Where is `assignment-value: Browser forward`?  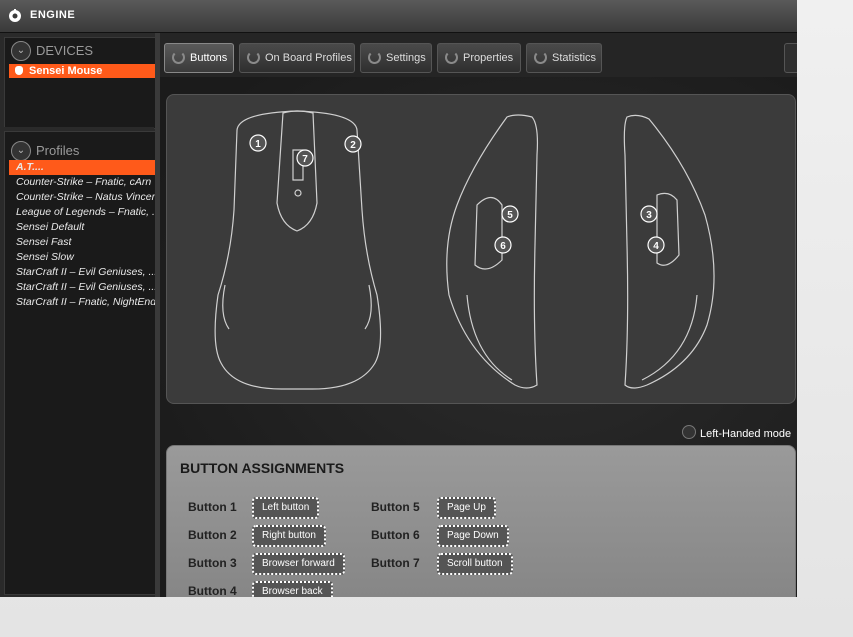
assignment-value: Browser forward is located at coordinates (298, 564).